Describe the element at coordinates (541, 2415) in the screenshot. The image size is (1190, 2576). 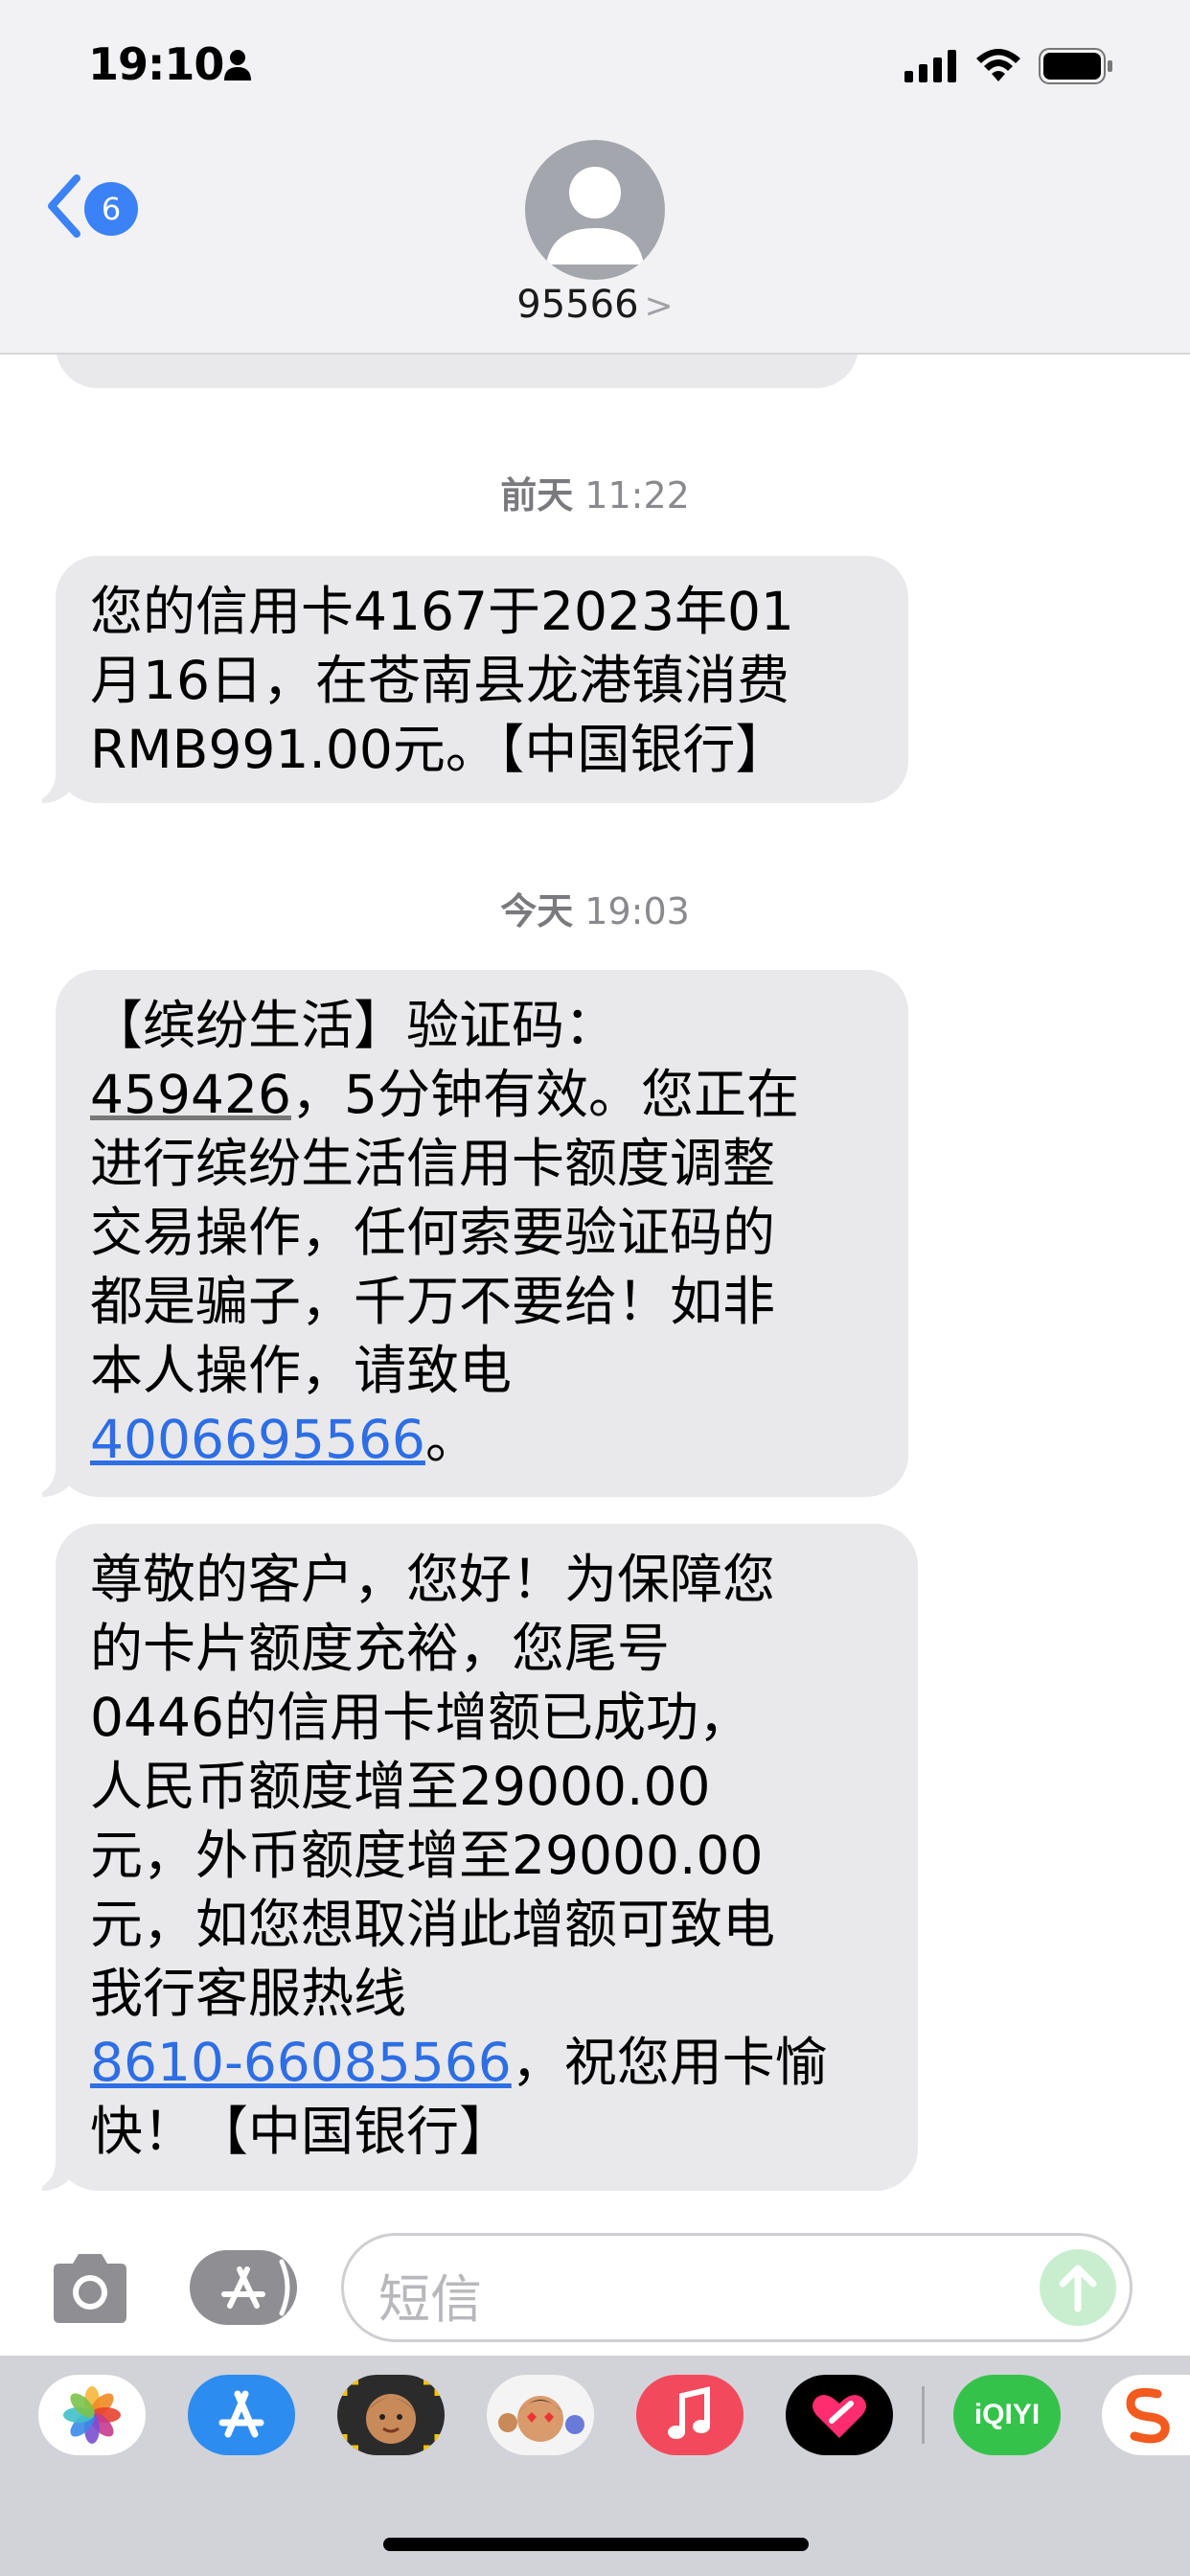
I see `memoji-stickers-app-icon` at that location.